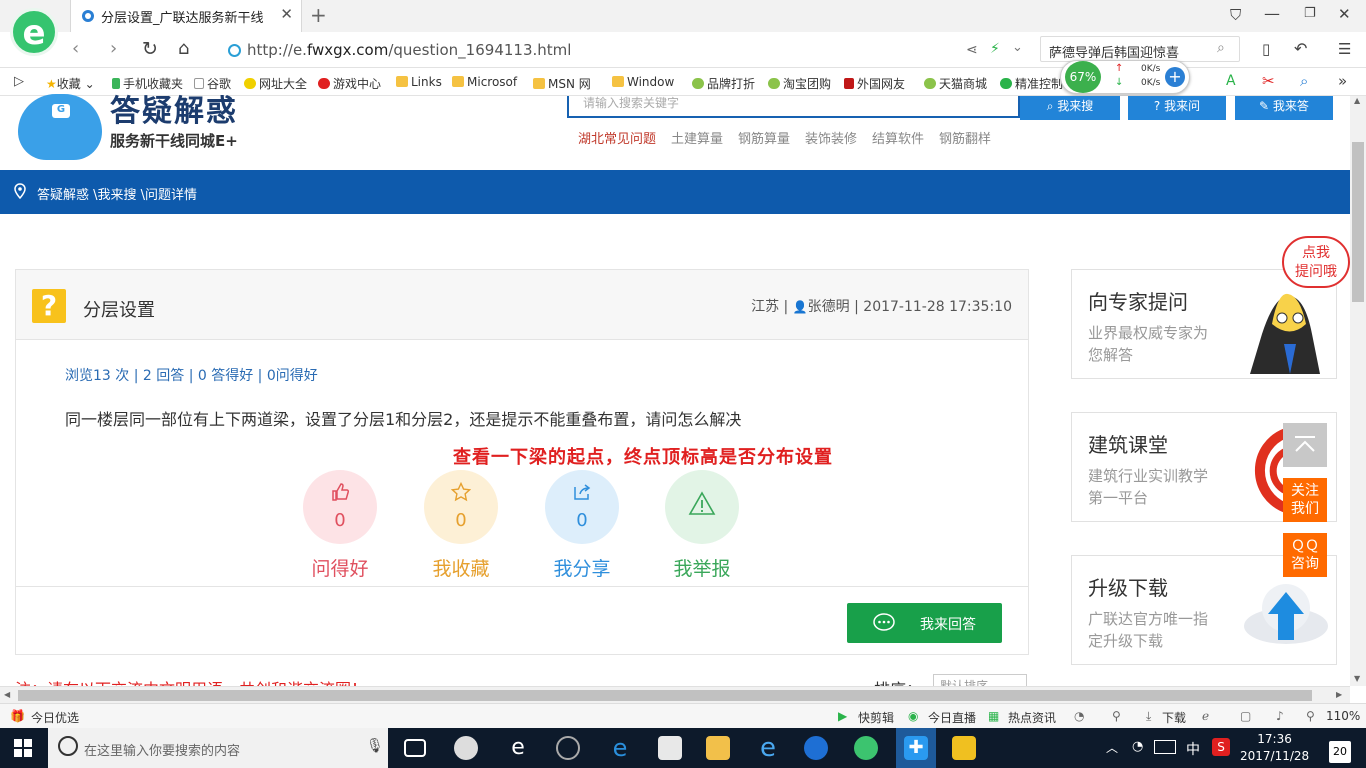 This screenshot has height=768, width=1366. I want to click on lightning-icon: ⚡, so click(995, 49).